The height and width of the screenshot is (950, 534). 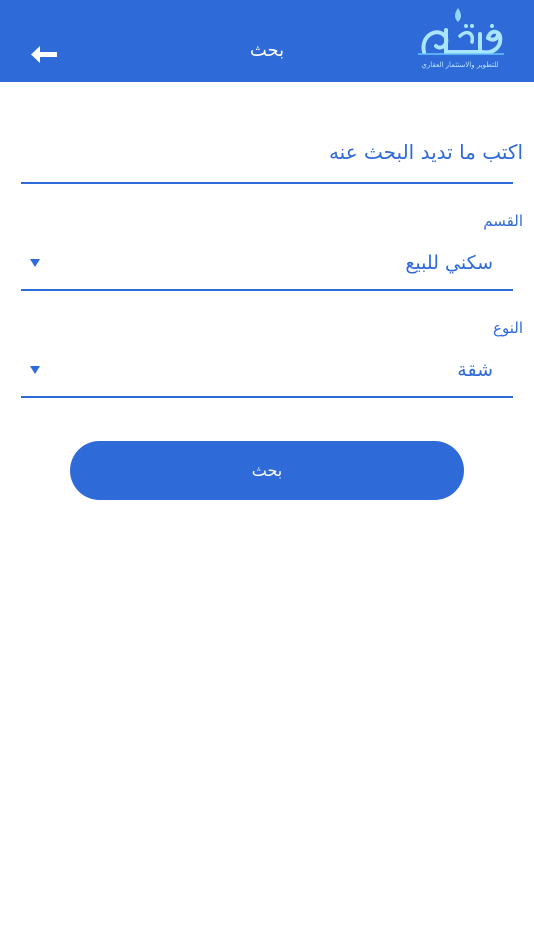 I want to click on search-input: اكتب ما تديد البحث عنه, so click(x=272, y=156).